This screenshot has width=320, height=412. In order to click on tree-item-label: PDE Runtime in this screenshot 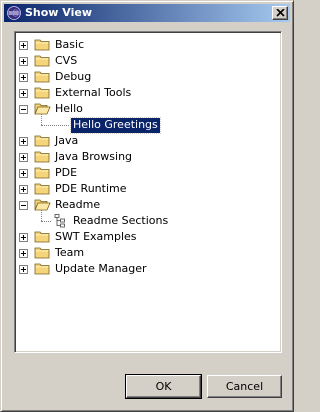, I will do `click(91, 188)`.